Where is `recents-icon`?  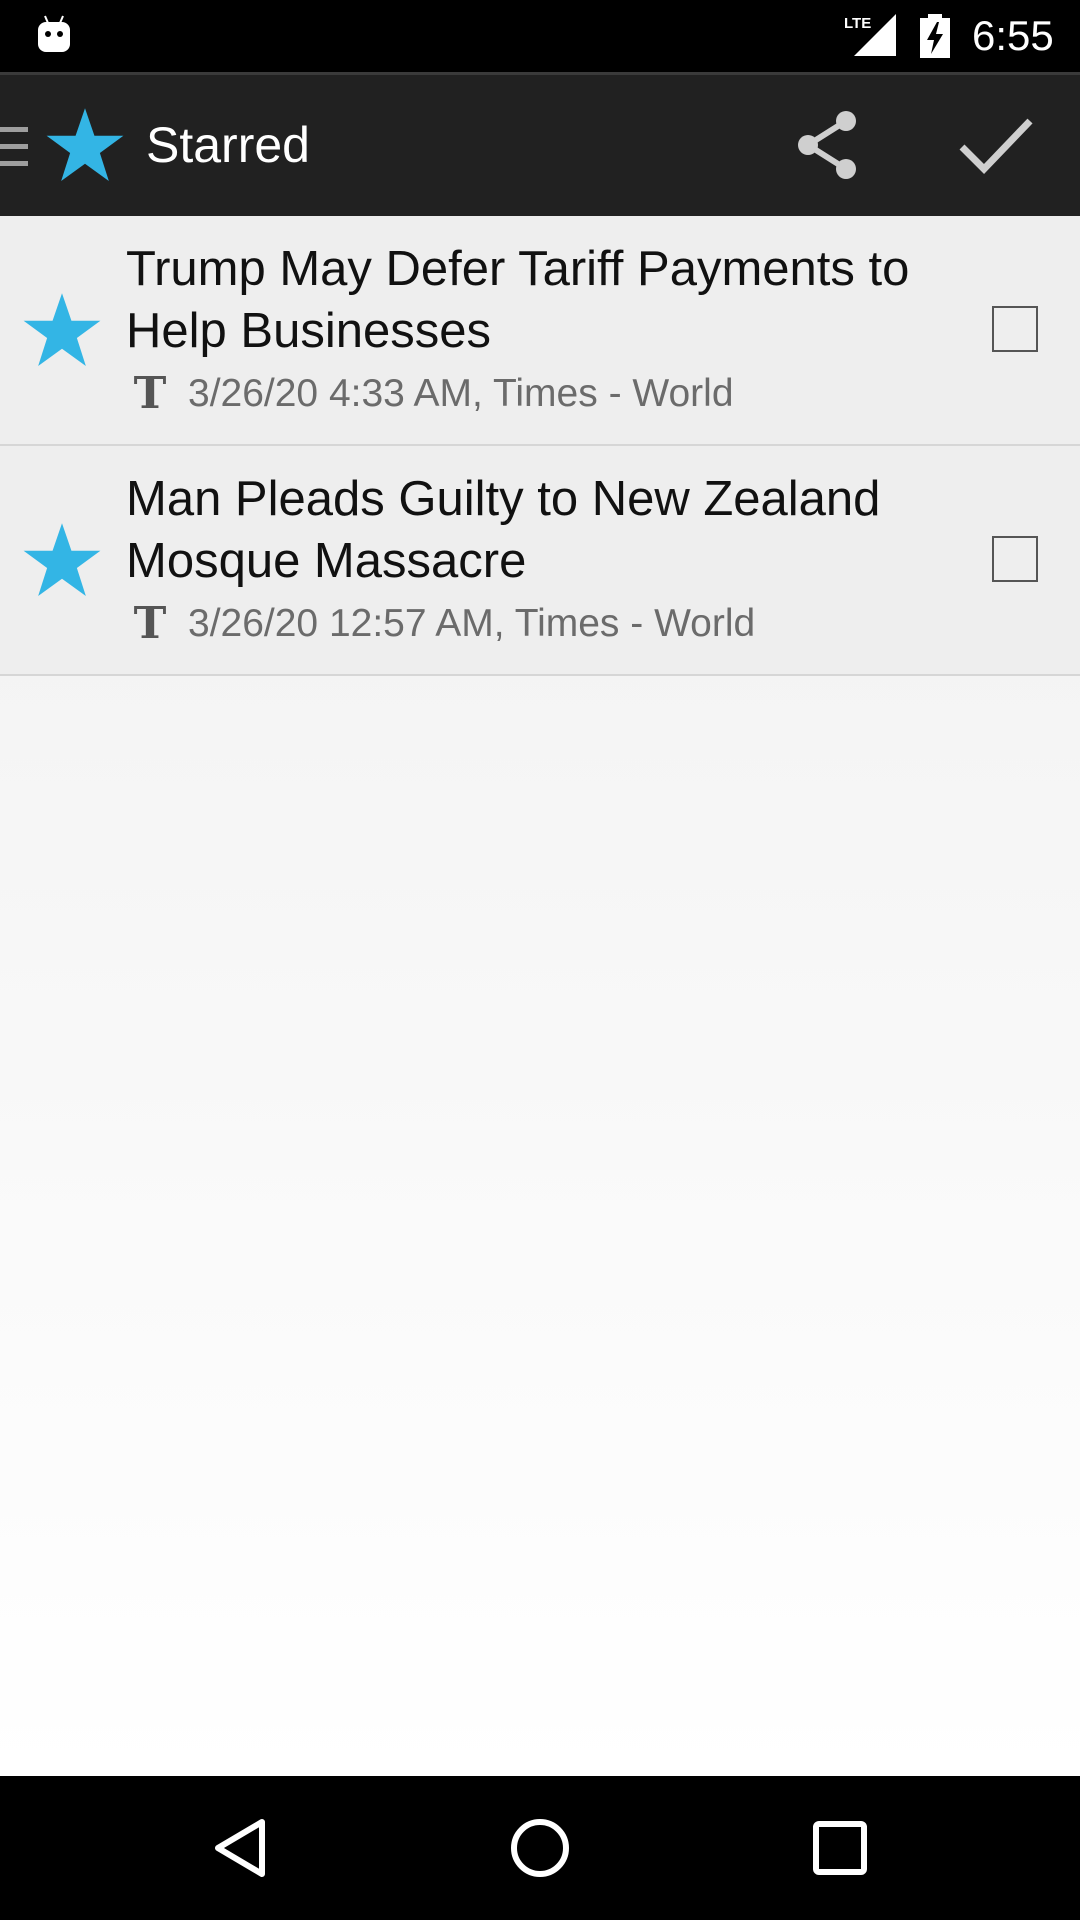 recents-icon is located at coordinates (840, 1848).